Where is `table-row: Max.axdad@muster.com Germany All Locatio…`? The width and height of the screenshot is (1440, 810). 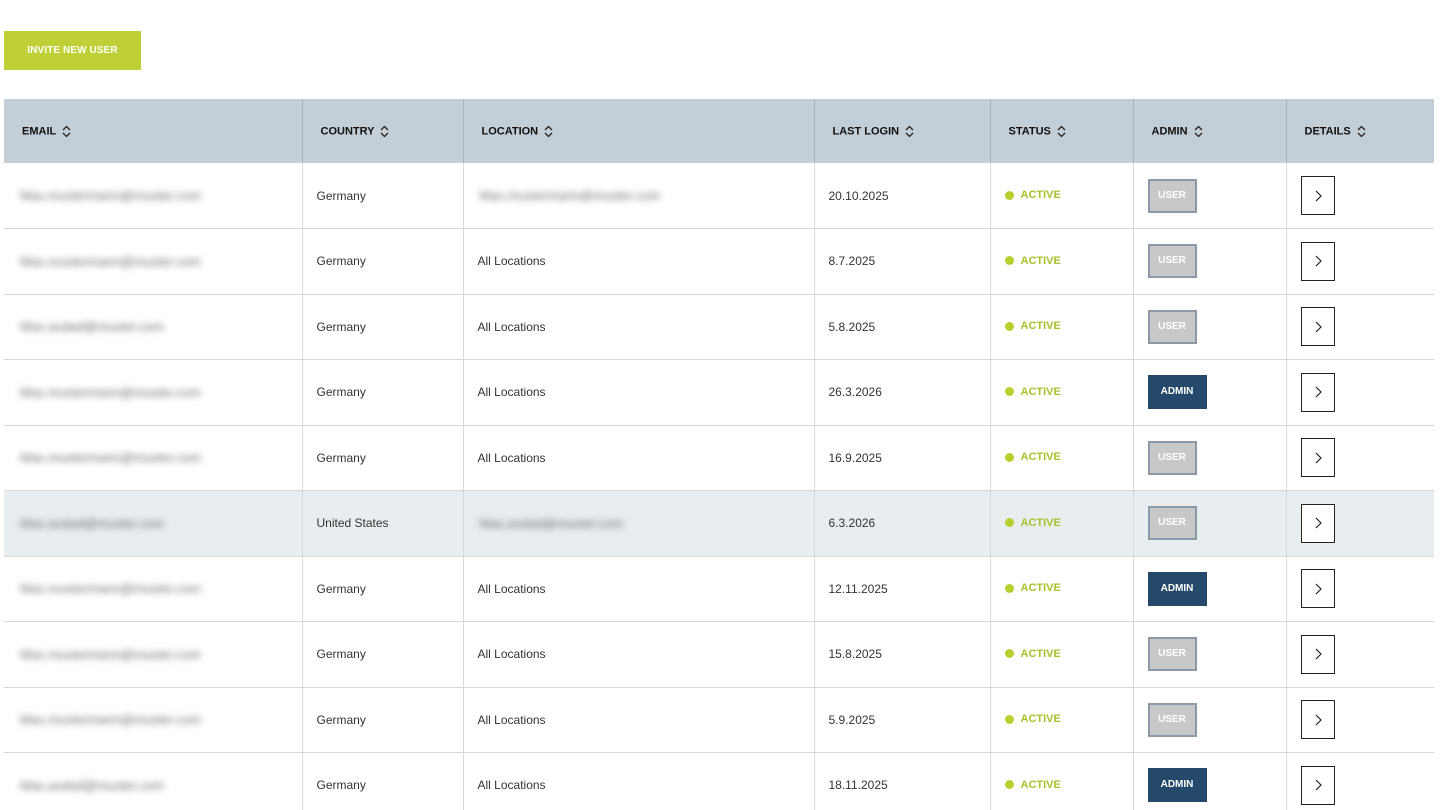
table-row: Max.axdad@muster.com Germany All Locatio… is located at coordinates (719, 781).